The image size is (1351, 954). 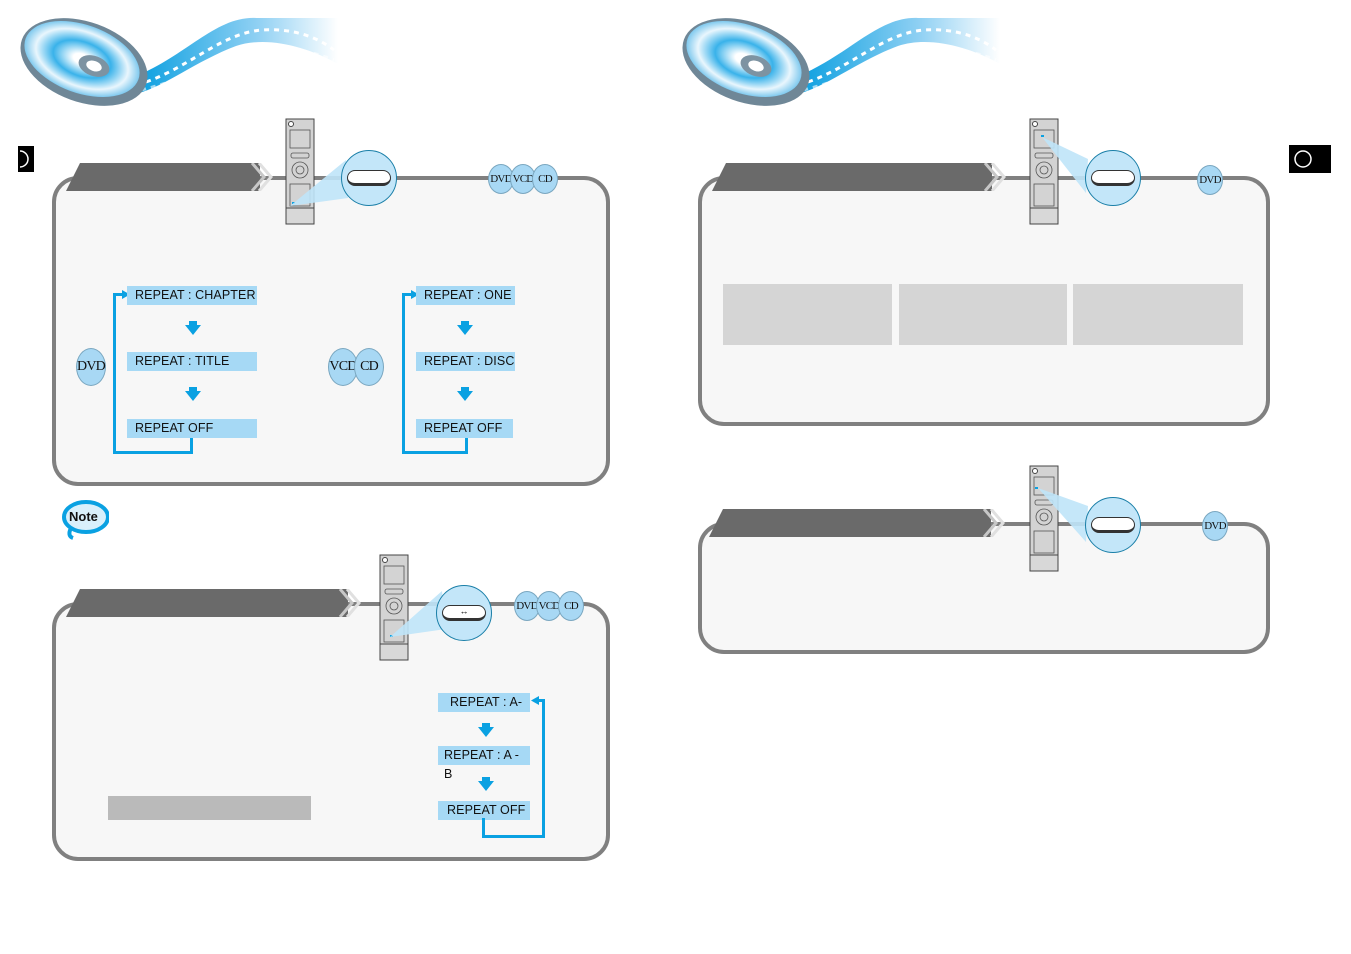 I want to click on repeat-button, so click(x=369, y=178).